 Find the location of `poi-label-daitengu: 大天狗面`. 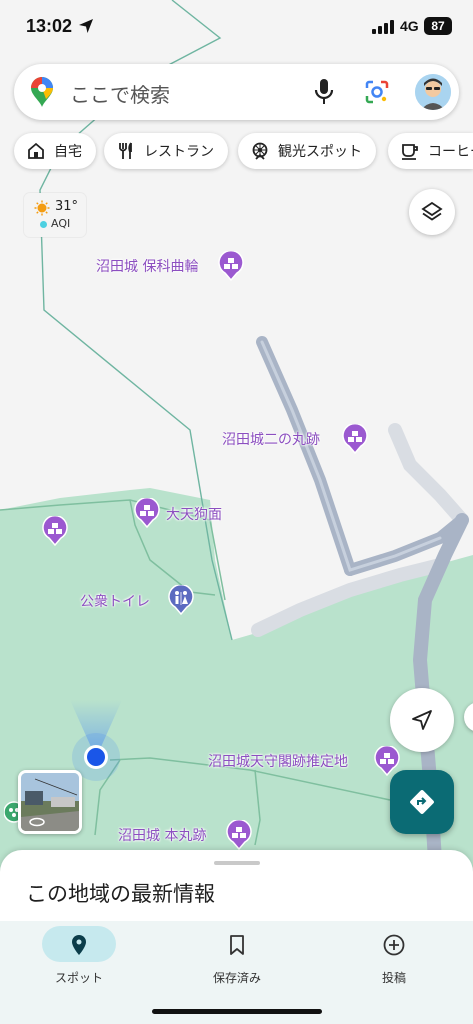

poi-label-daitengu: 大天狗面 is located at coordinates (194, 514).